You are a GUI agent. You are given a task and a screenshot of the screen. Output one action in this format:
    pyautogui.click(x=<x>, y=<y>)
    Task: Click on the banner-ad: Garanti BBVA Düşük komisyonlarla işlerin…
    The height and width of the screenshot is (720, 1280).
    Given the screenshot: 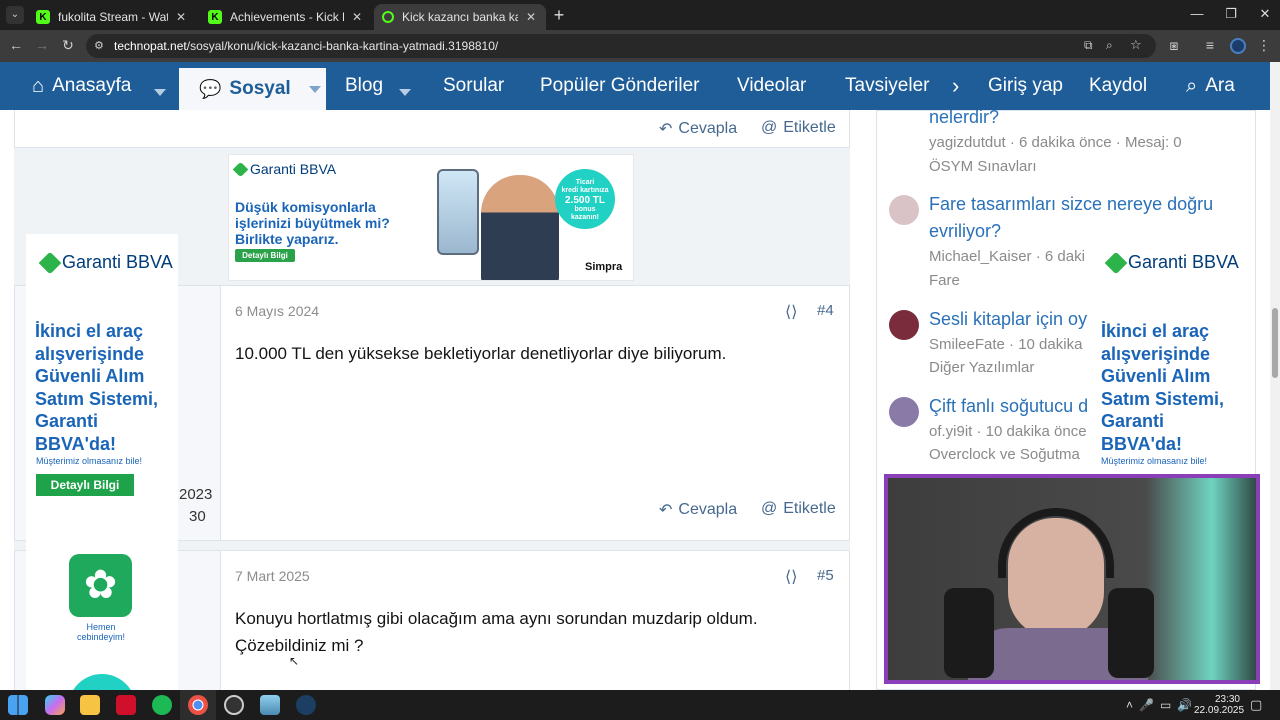 What is the action you would take?
    pyautogui.click(x=431, y=217)
    